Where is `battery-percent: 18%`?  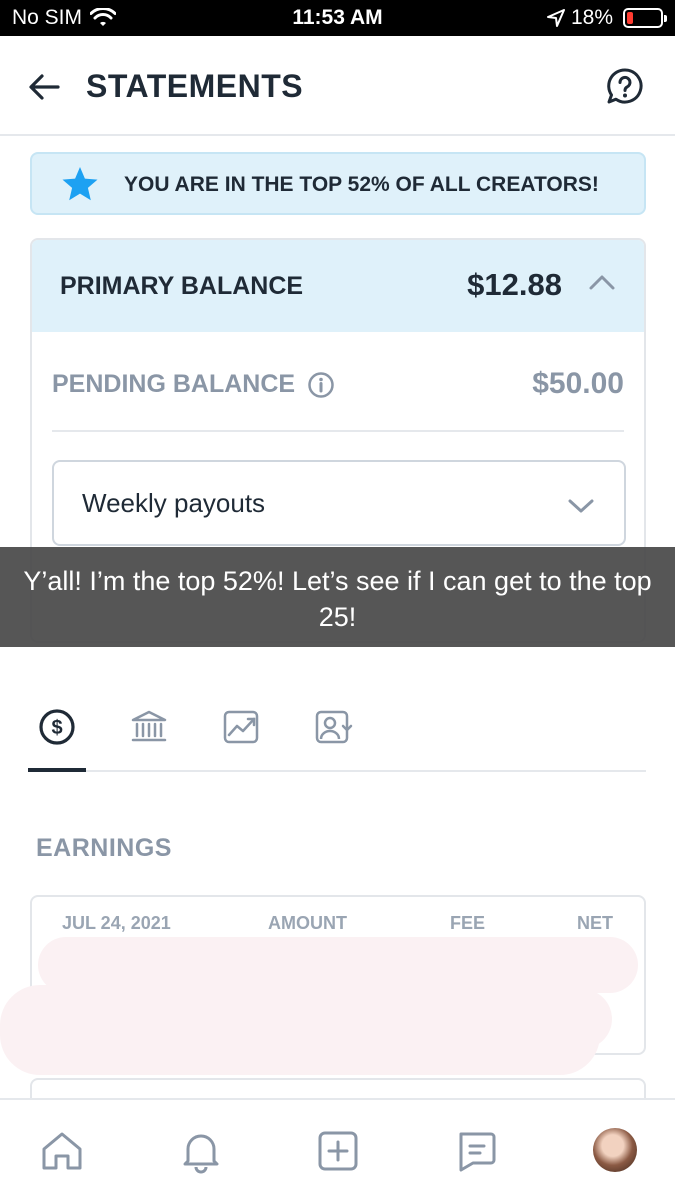 battery-percent: 18% is located at coordinates (591, 17).